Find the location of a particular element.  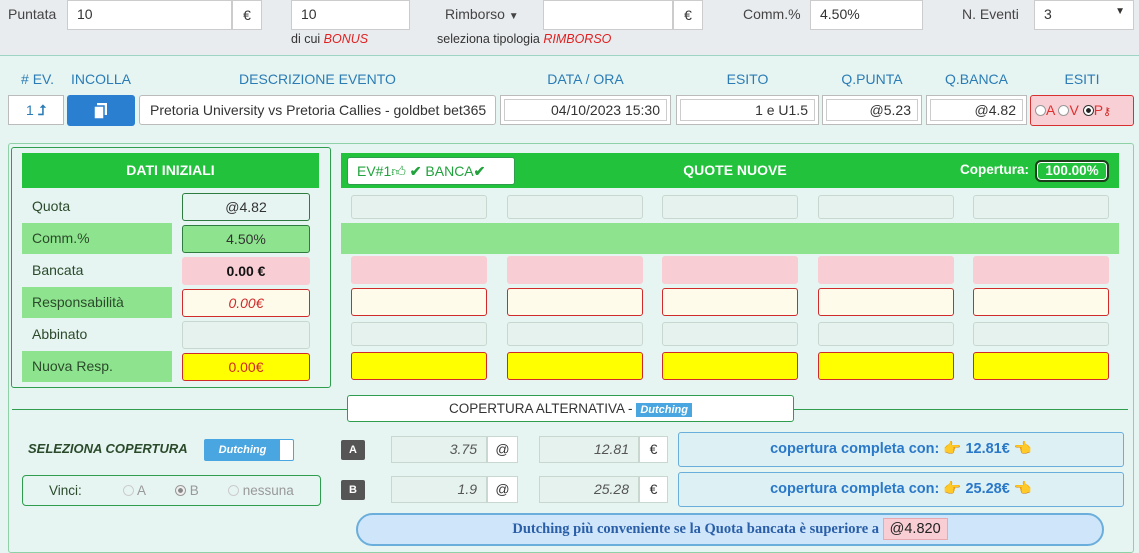

banca-label: BANCA is located at coordinates (449, 171).